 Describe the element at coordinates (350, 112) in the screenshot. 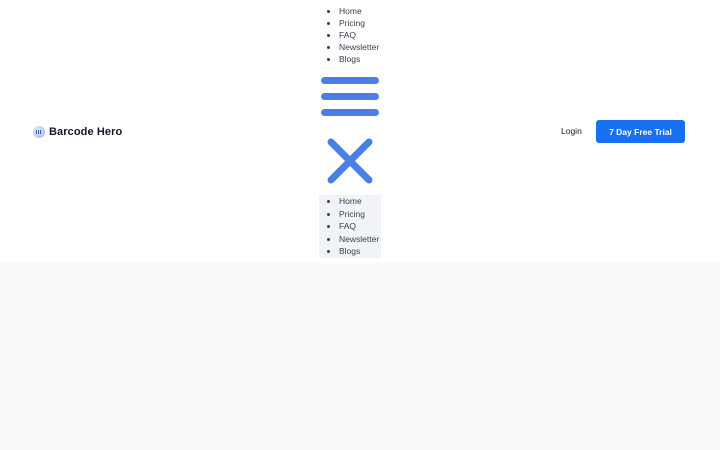

I see `menu-bar-bottom` at that location.